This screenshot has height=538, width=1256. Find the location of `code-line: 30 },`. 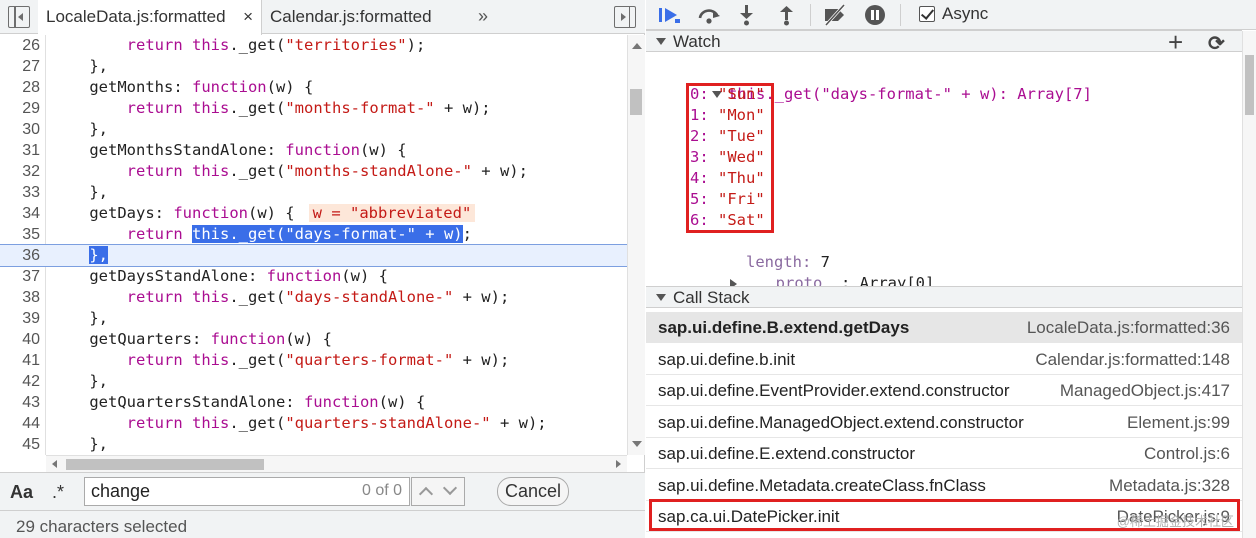

code-line: 30 }, is located at coordinates (313, 129).